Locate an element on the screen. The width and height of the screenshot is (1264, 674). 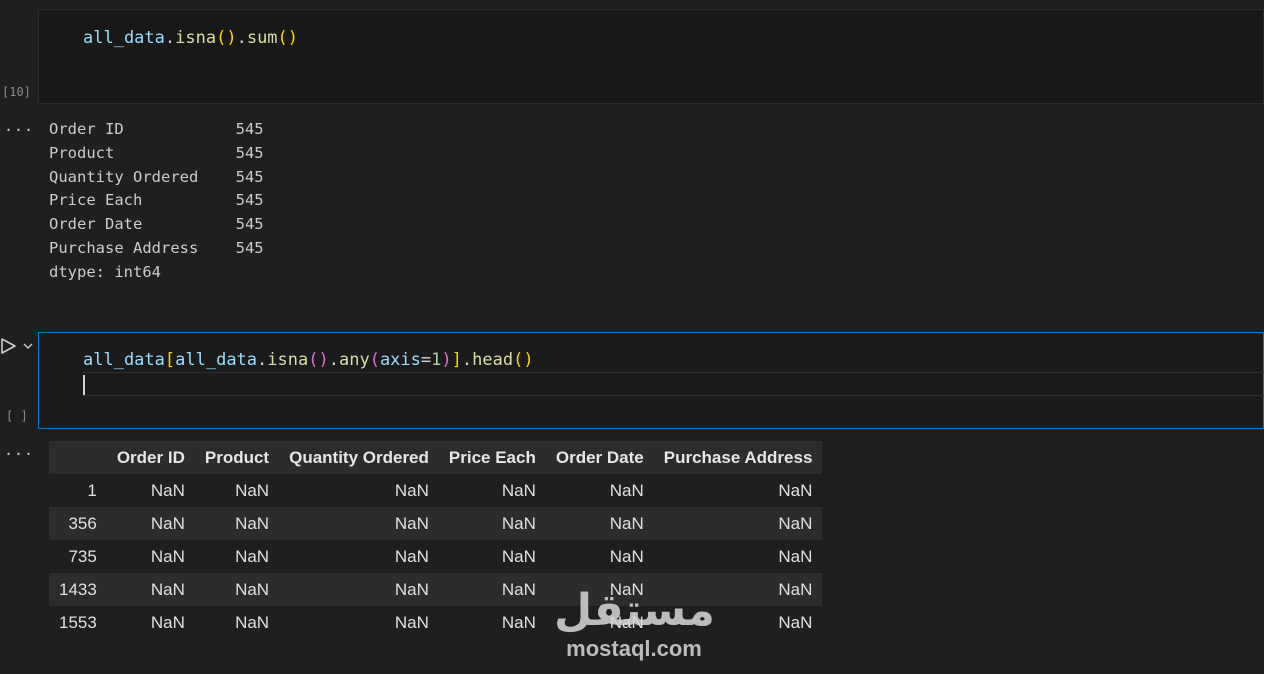
code-cell-1-source: all_data.isna().sum() is located at coordinates (190, 38).